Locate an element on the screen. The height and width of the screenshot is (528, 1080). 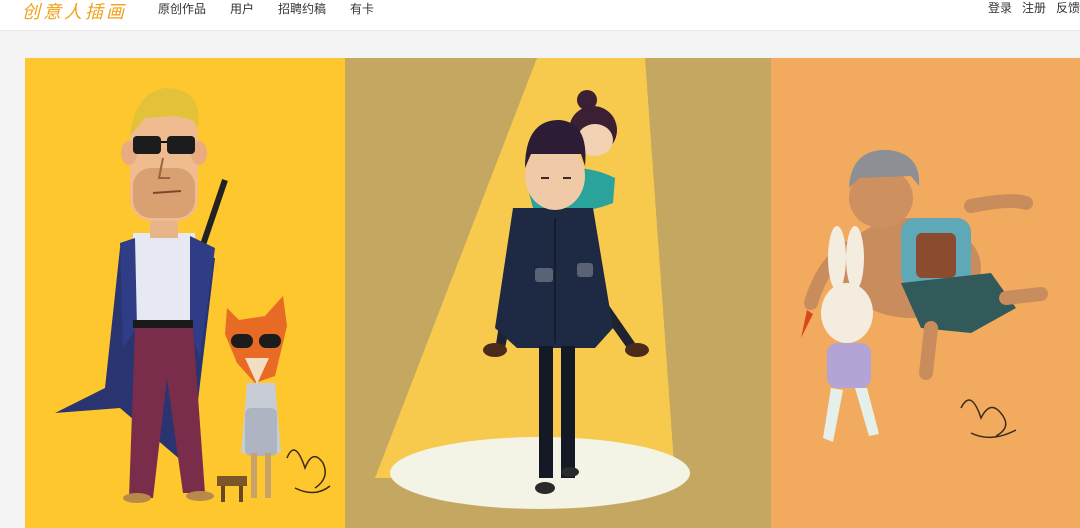
nav-users: 用户 is located at coordinates (242, 15).